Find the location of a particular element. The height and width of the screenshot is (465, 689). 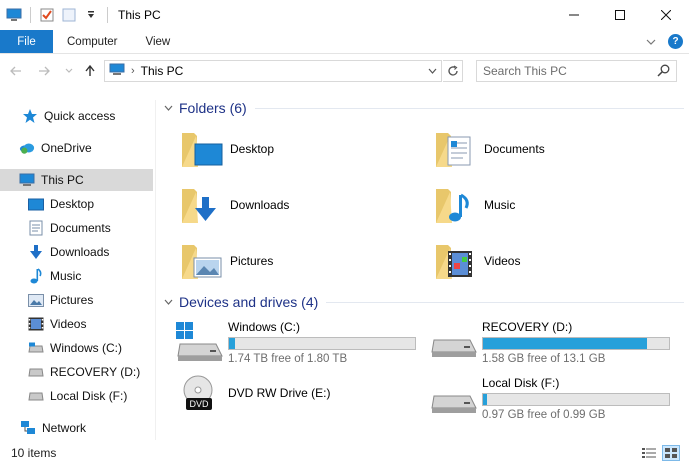

breadcrumb: This PC is located at coordinates (162, 71).